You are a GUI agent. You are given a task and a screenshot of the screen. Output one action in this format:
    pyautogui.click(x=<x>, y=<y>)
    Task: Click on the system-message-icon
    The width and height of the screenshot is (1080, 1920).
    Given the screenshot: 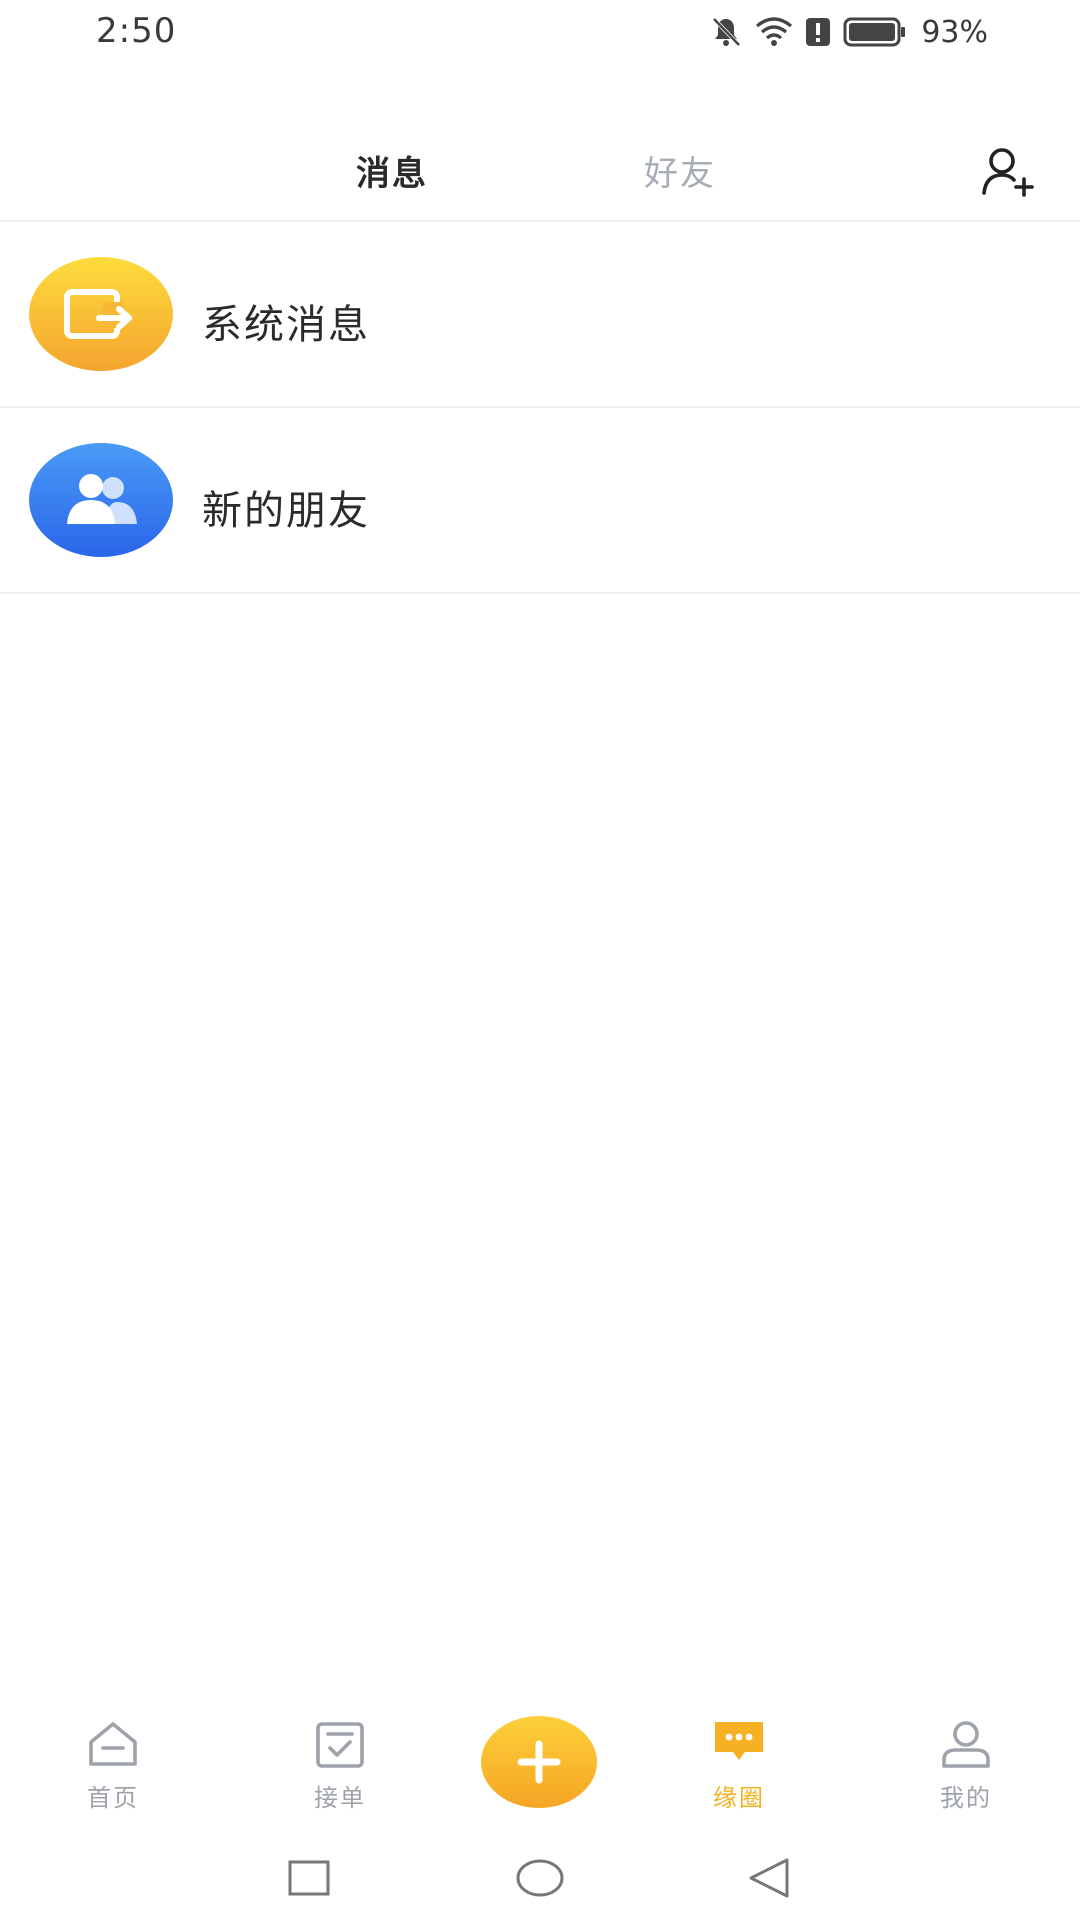 What is the action you would take?
    pyautogui.click(x=98, y=314)
    